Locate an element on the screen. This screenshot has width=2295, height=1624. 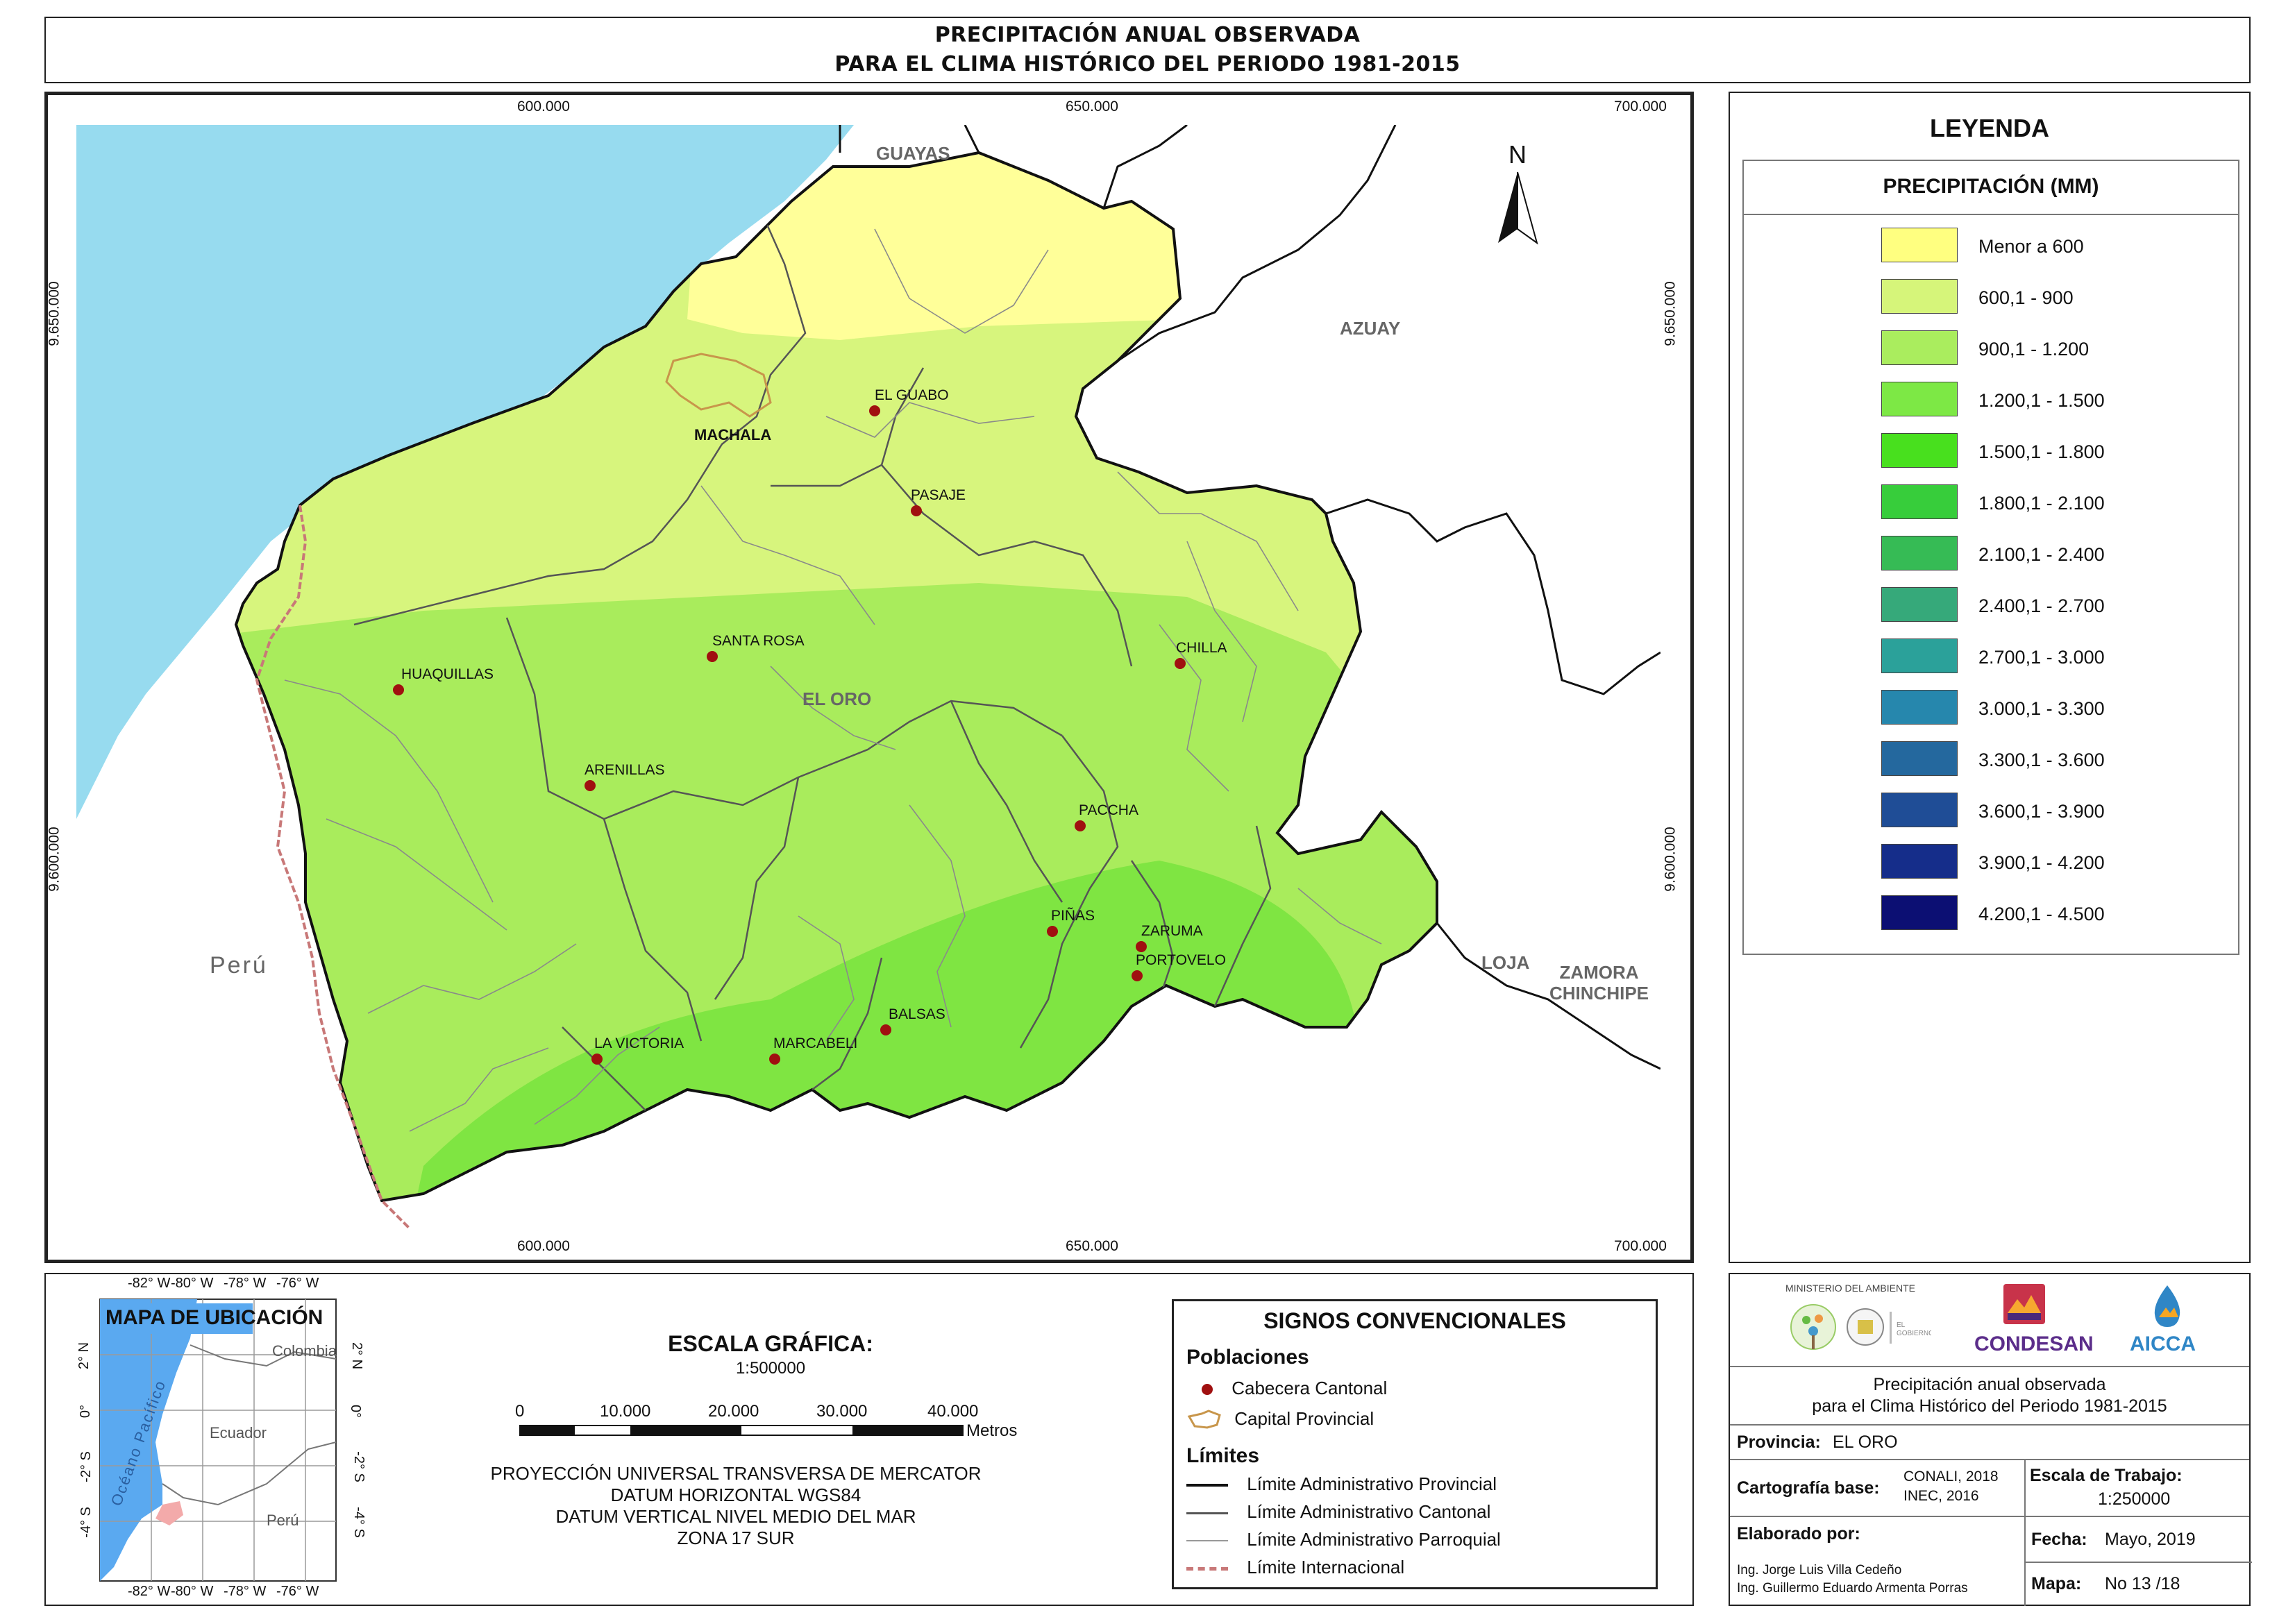
projection-line-4: ZONA 17 SUR is located at coordinates (736, 1538).